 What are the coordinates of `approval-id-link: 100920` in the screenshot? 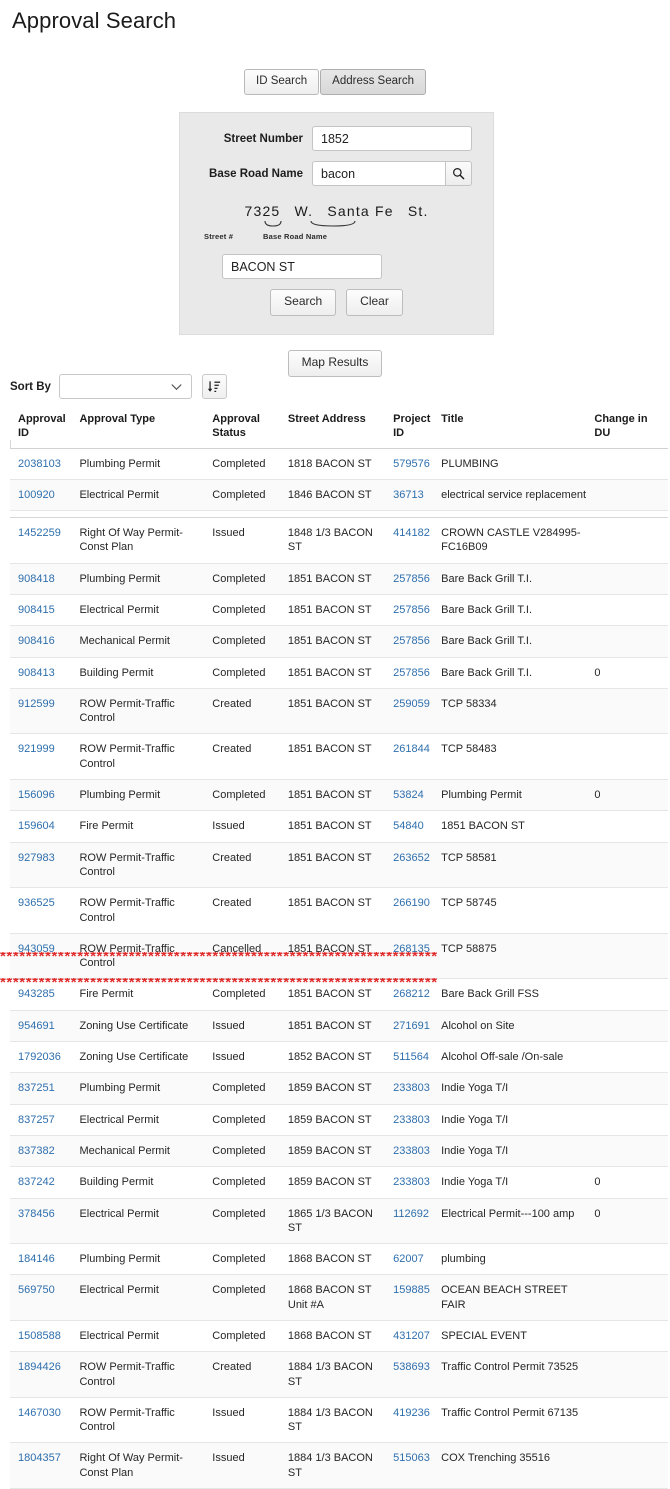 It's located at (36, 495).